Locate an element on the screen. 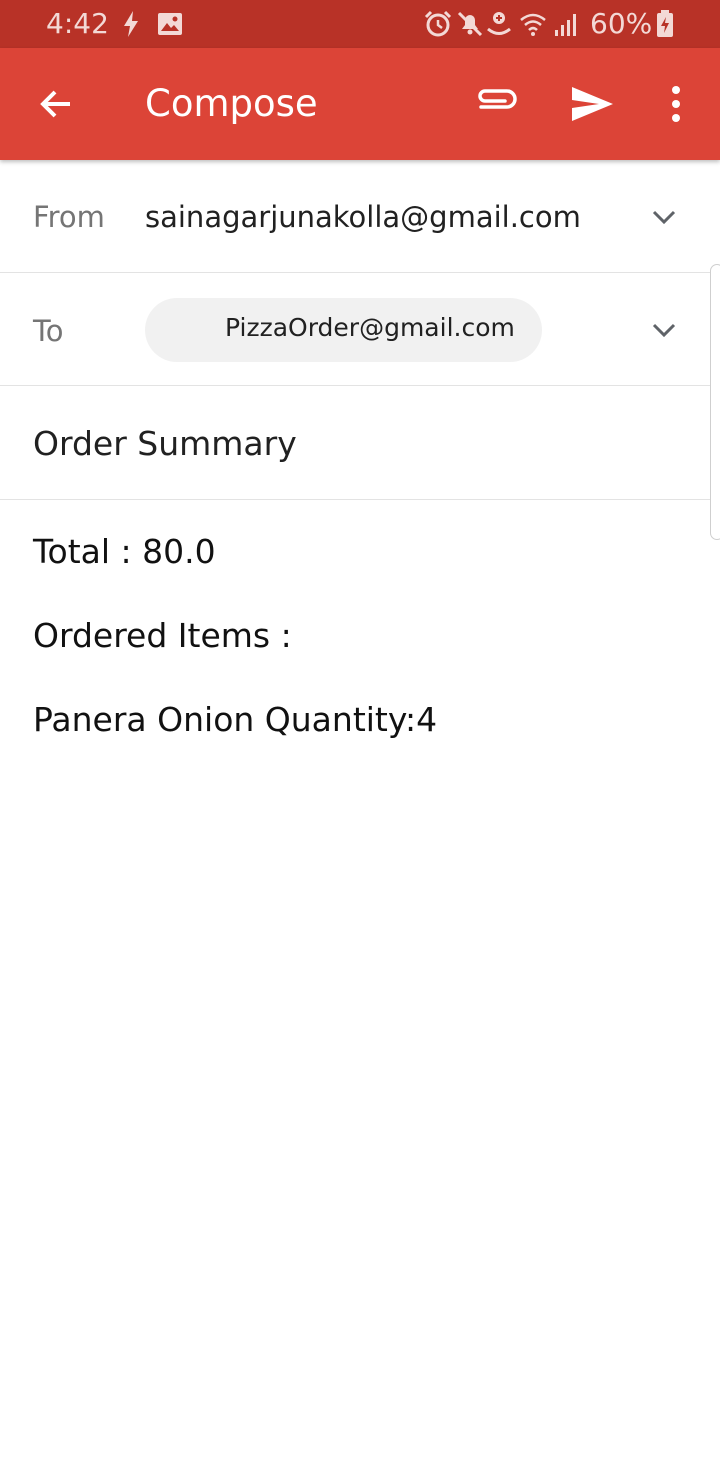  from-row: From sainagarjunakolla@gmail.com is located at coordinates (360, 216).